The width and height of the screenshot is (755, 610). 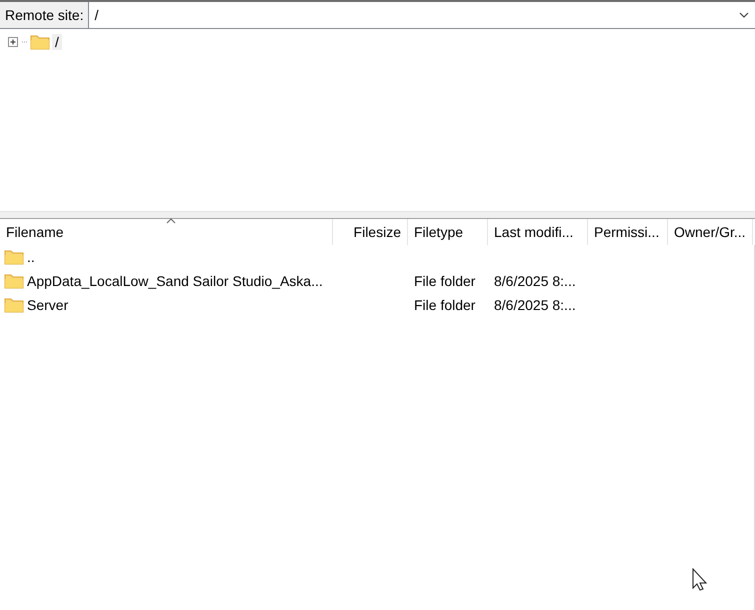 What do you see at coordinates (14, 42) in the screenshot?
I see `expand-icon` at bounding box center [14, 42].